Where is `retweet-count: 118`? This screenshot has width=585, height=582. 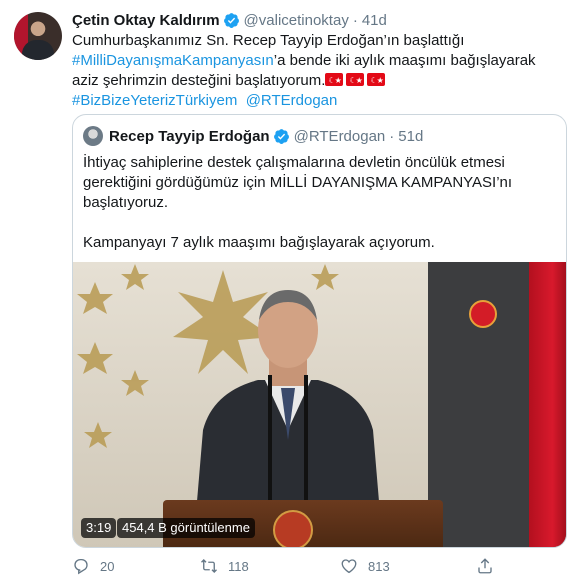
retweet-count: 118 is located at coordinates (238, 566).